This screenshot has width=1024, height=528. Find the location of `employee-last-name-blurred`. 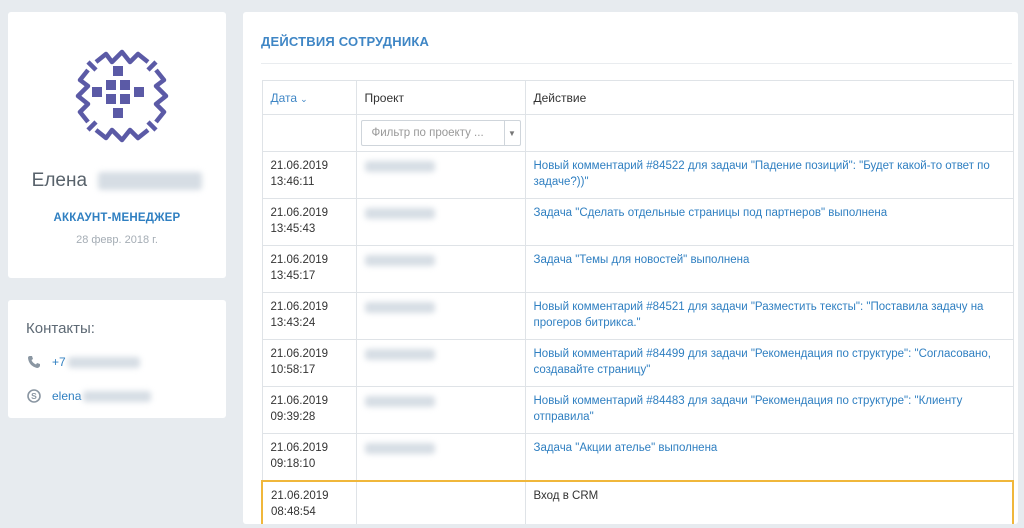

employee-last-name-blurred is located at coordinates (150, 180).